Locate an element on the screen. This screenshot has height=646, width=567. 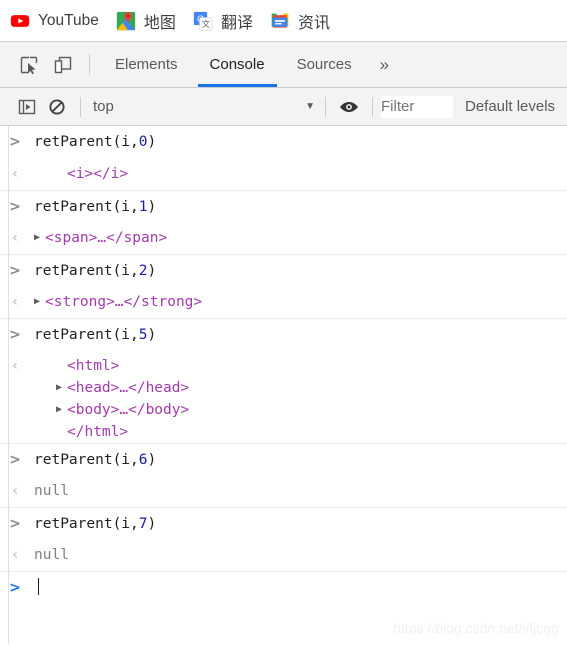
console-toolbar: top ▼ Default levels is located at coordinates (283, 107).